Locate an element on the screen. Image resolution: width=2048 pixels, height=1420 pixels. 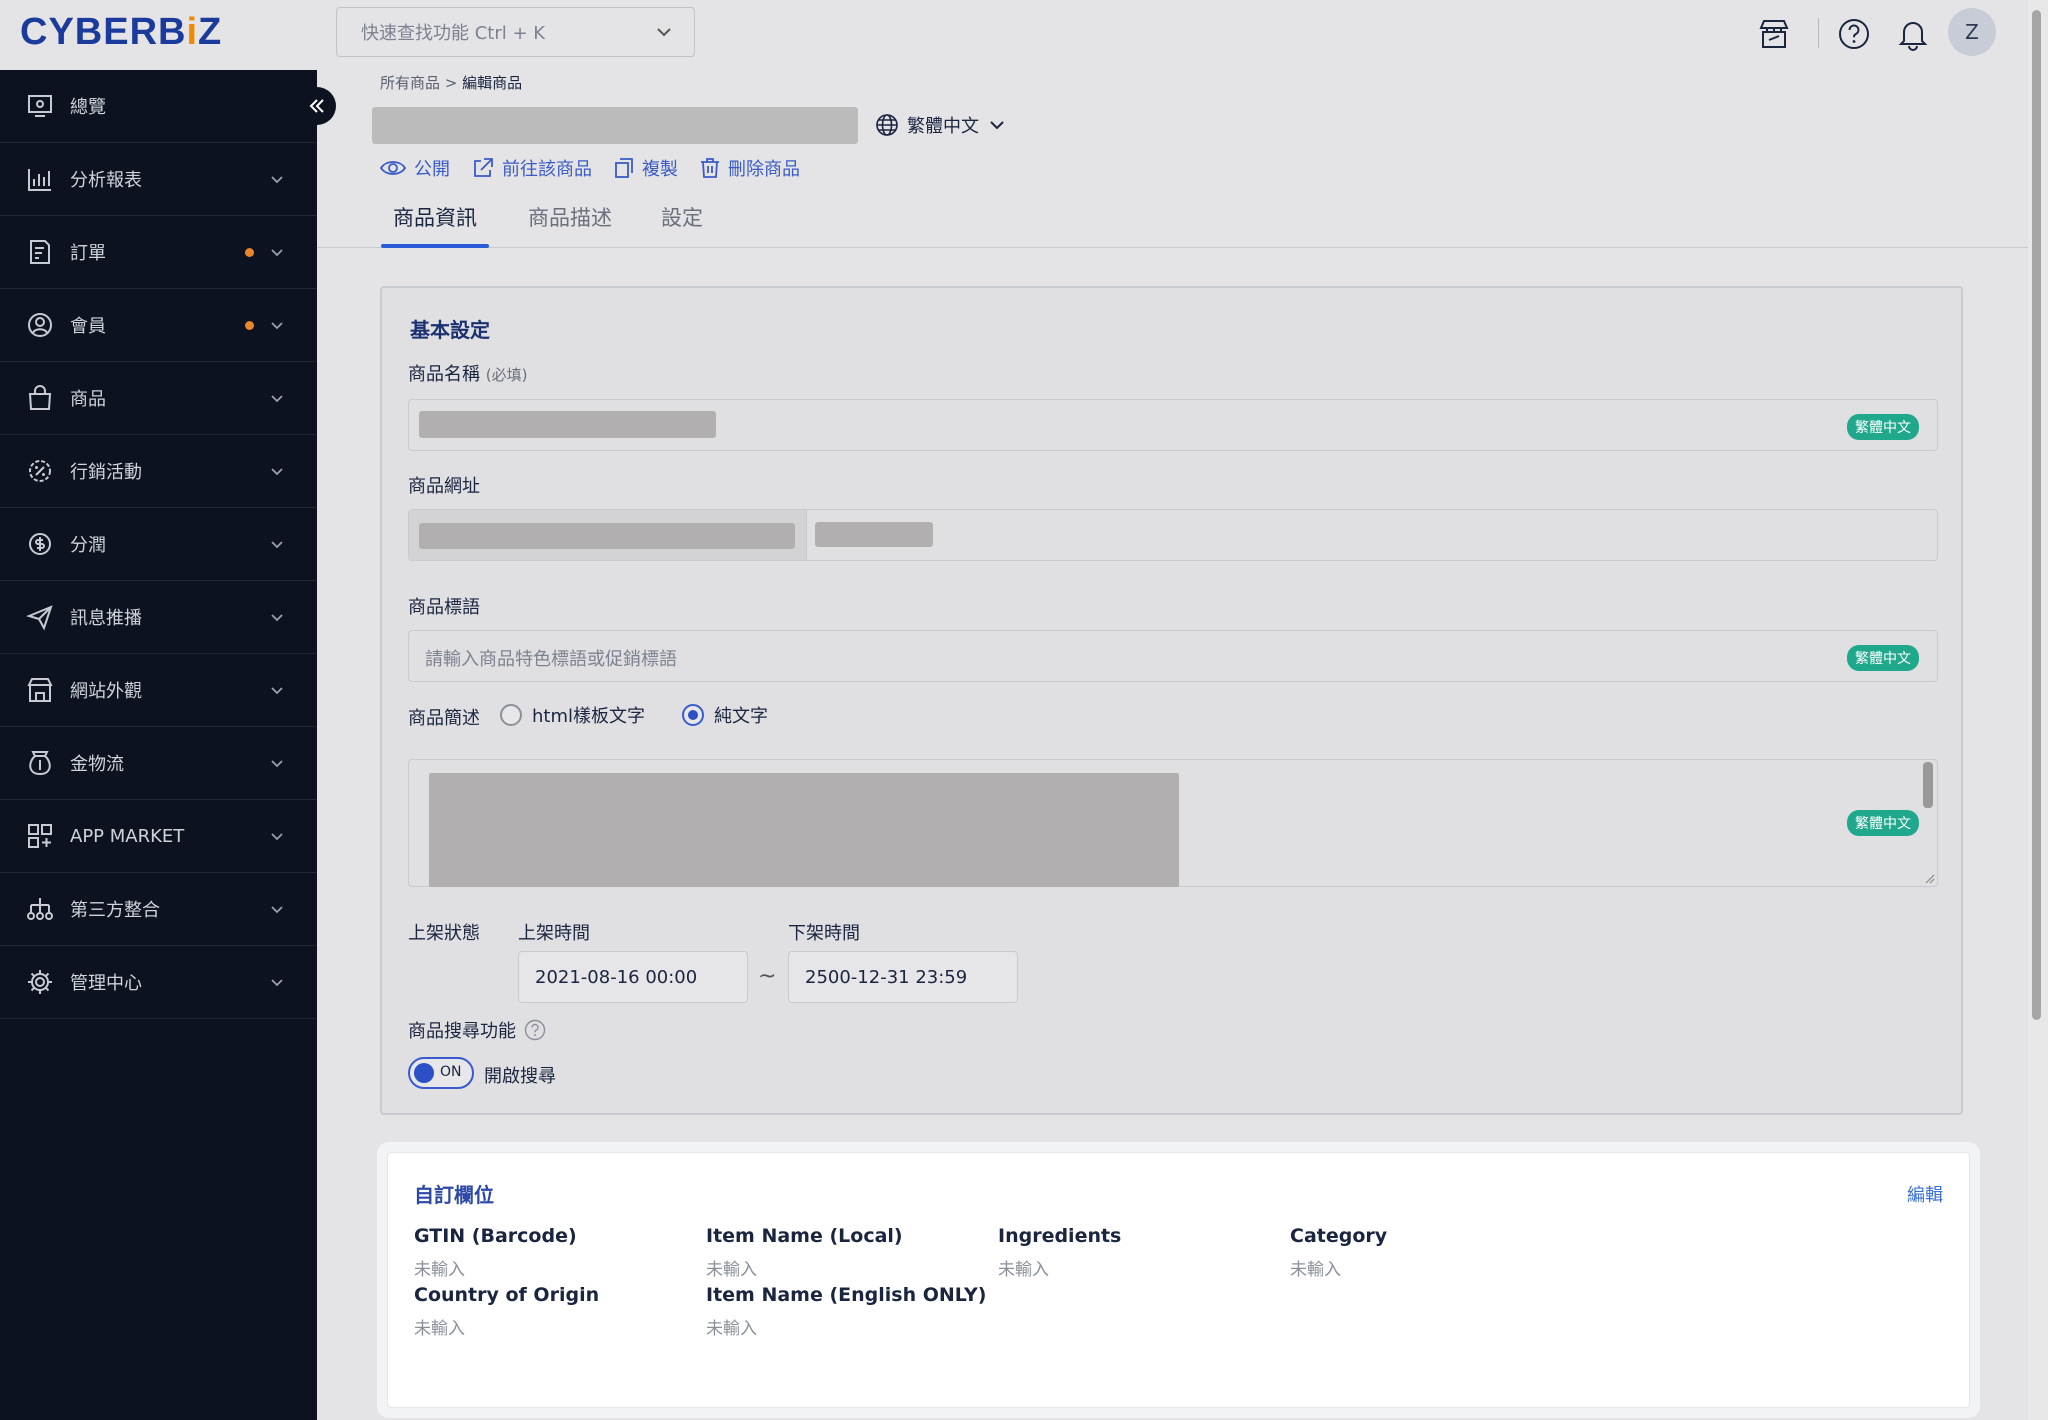
avatar: Z is located at coordinates (1972, 32).